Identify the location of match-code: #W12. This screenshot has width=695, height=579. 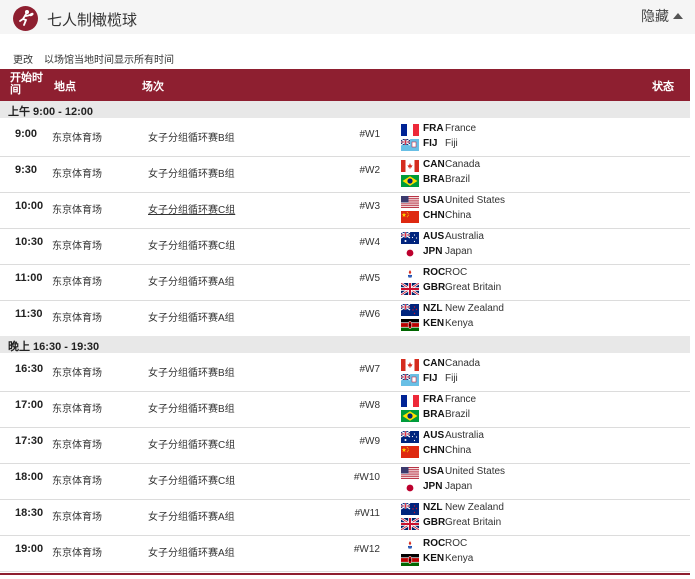
(366, 549).